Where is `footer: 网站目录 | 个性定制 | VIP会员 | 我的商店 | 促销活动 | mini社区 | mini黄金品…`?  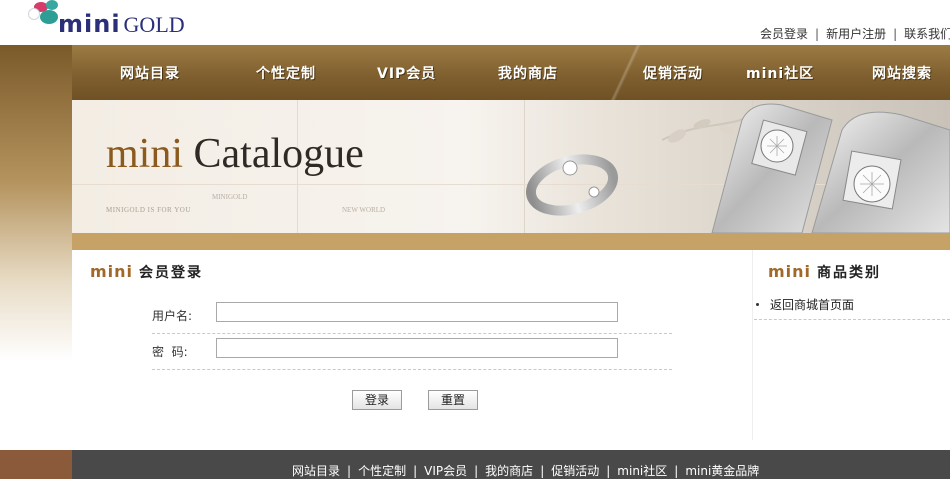
footer: 网站目录 | 个性定制 | VIP会员 | 我的商店 | 促销活动 | mini社区 | mini黄金品… is located at coordinates (511, 464).